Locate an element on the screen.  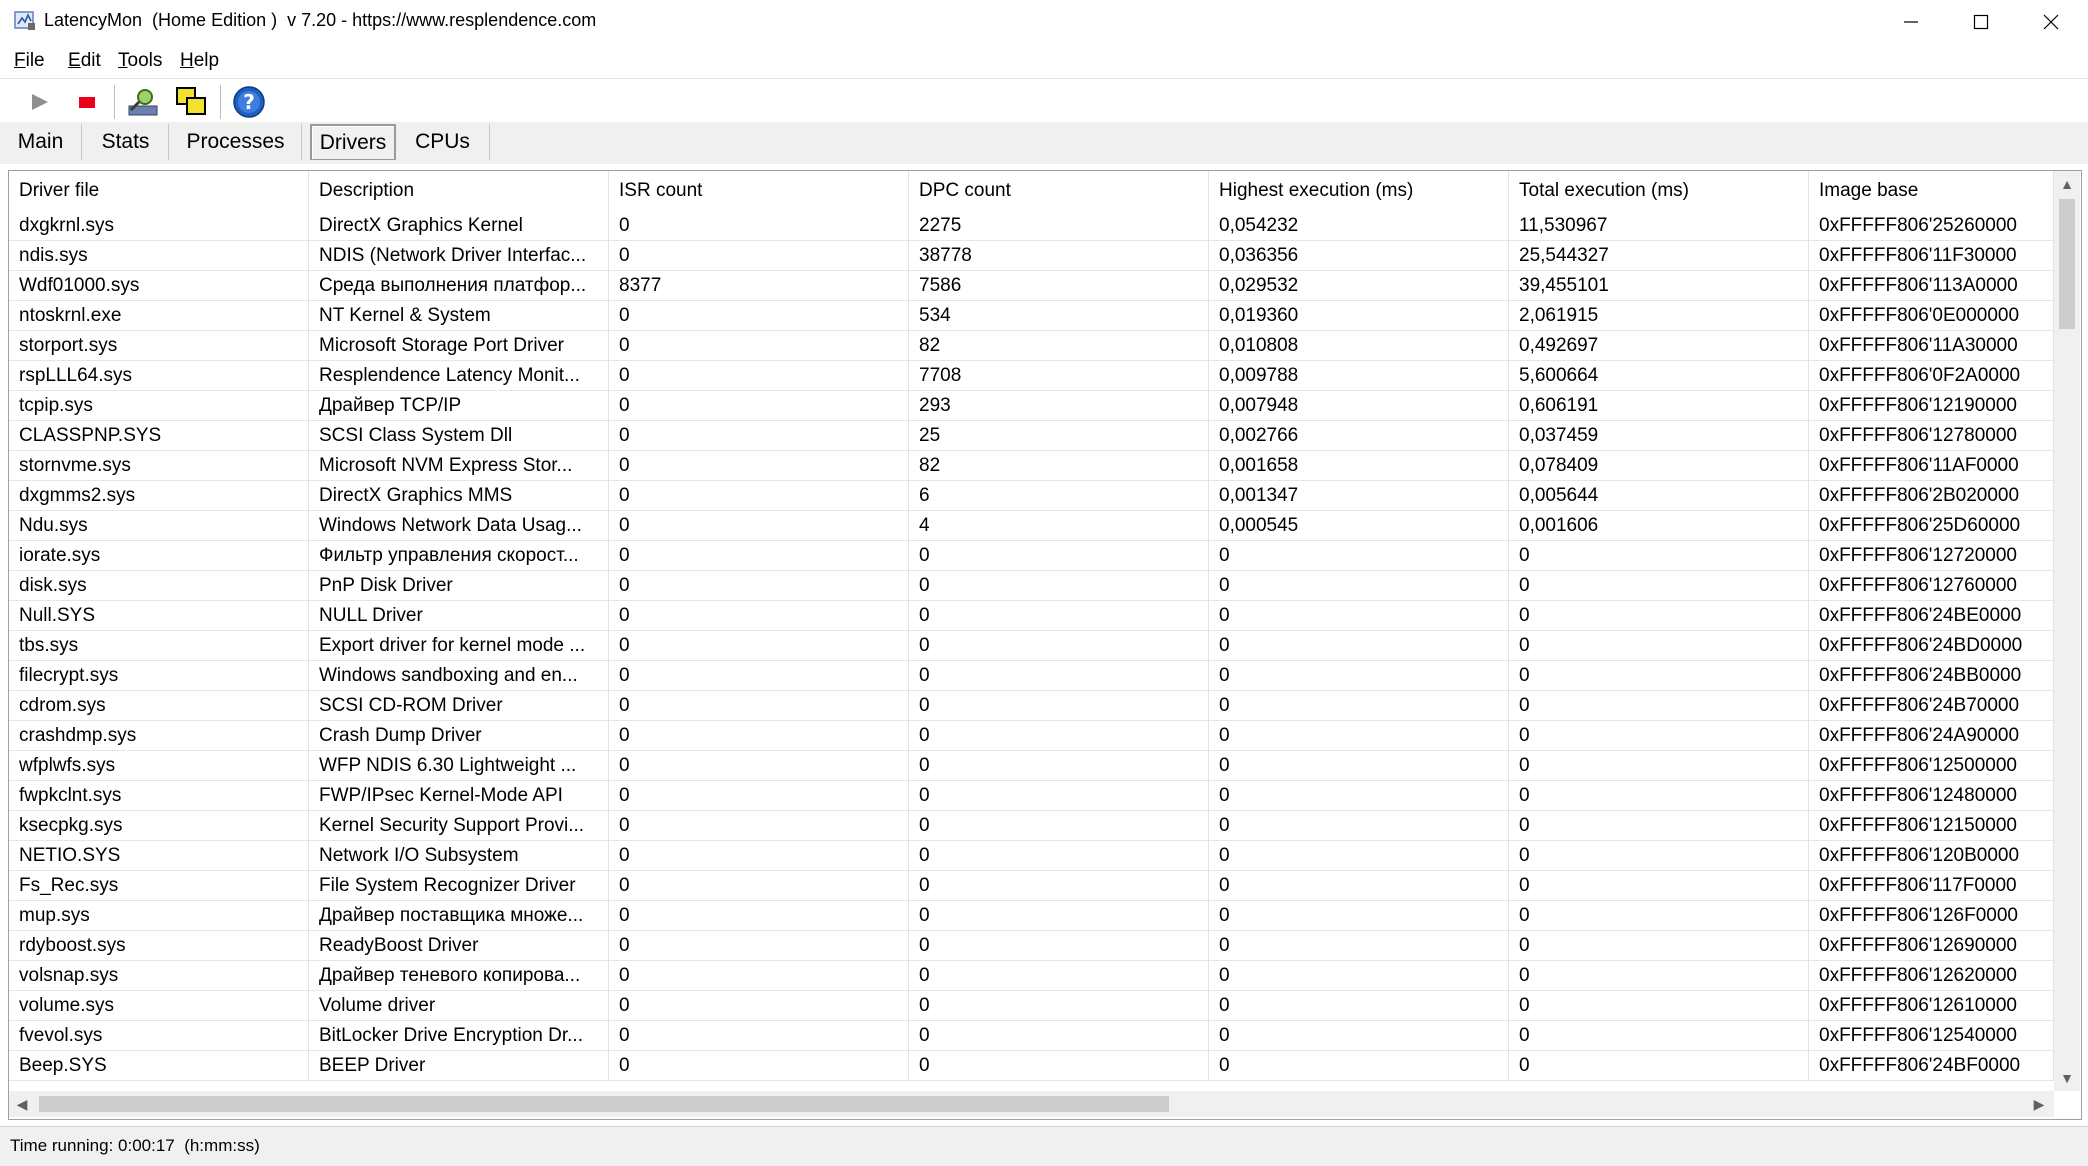
column-header-total-execution: Total execution (ms) is located at coordinates (1659, 191).